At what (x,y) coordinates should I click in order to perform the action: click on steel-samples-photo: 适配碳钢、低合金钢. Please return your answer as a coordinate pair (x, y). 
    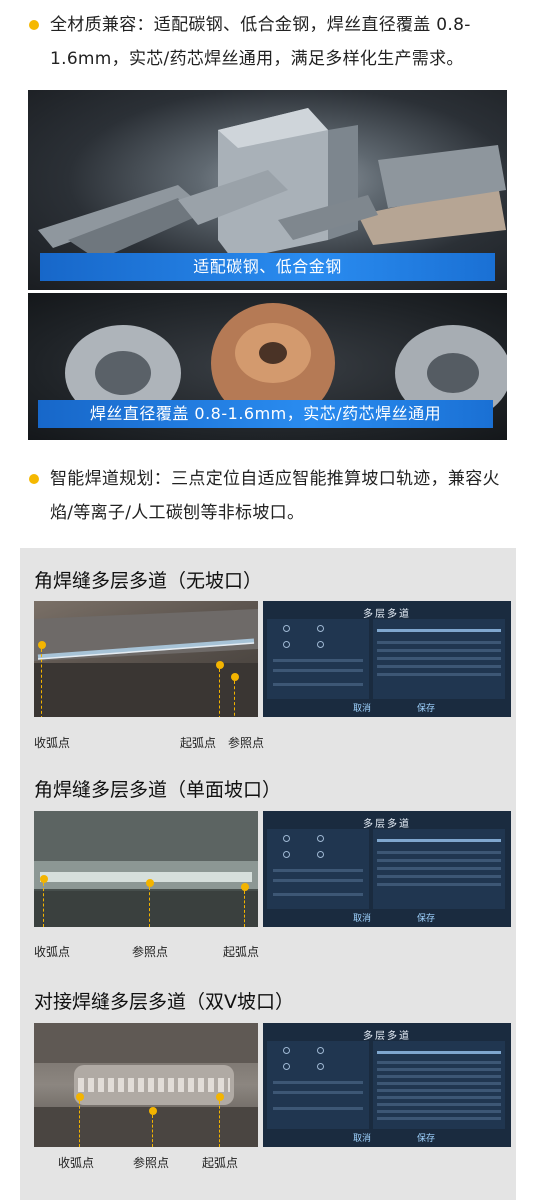
    Looking at the image, I should click on (267, 190).